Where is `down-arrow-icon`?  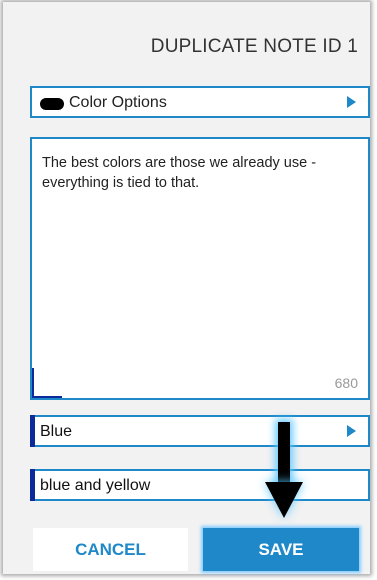 down-arrow-icon is located at coordinates (285, 474).